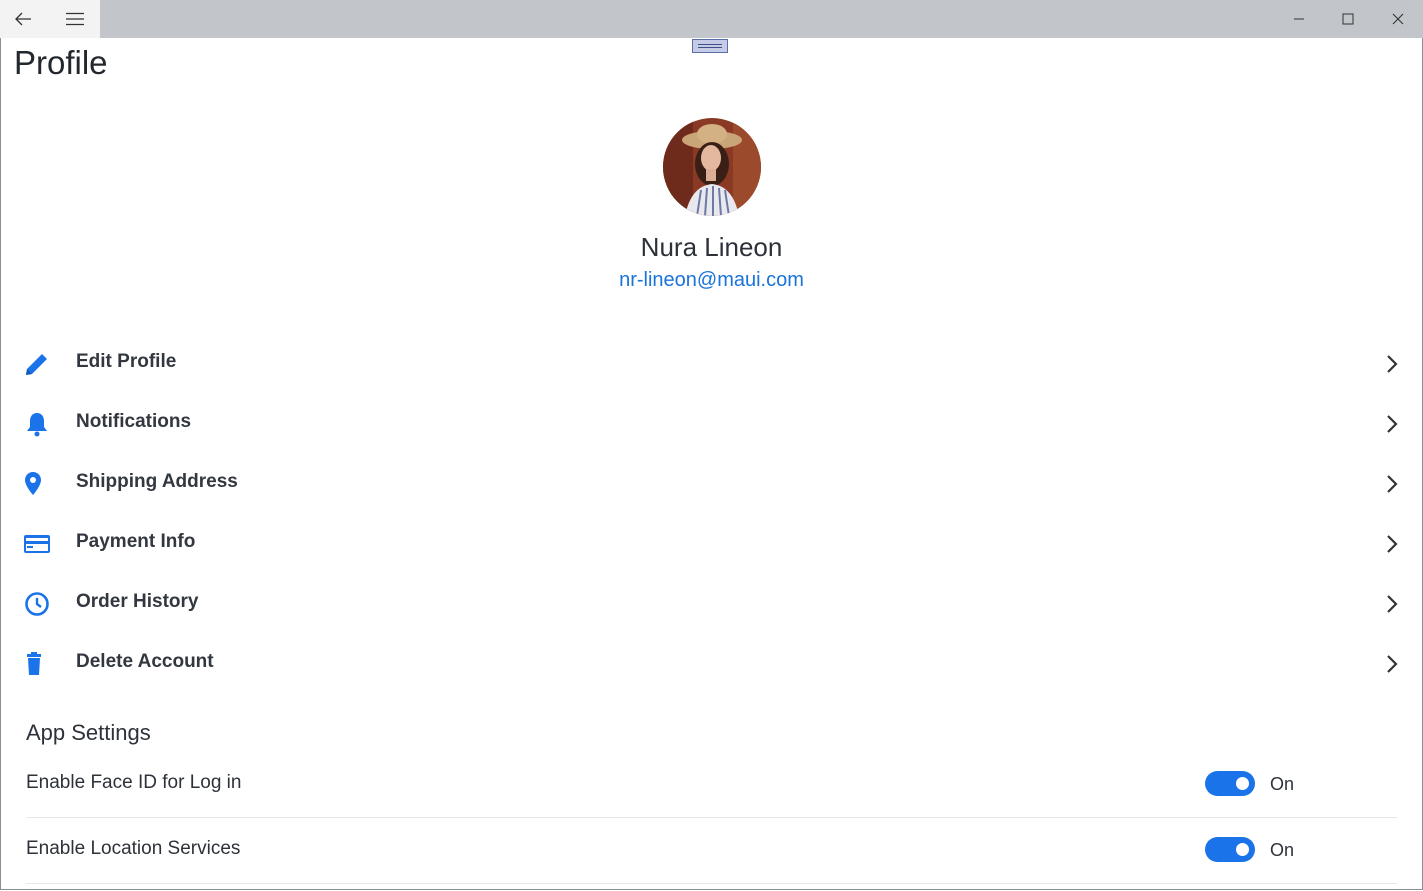  What do you see at coordinates (37, 604) in the screenshot?
I see `clock-icon` at bounding box center [37, 604].